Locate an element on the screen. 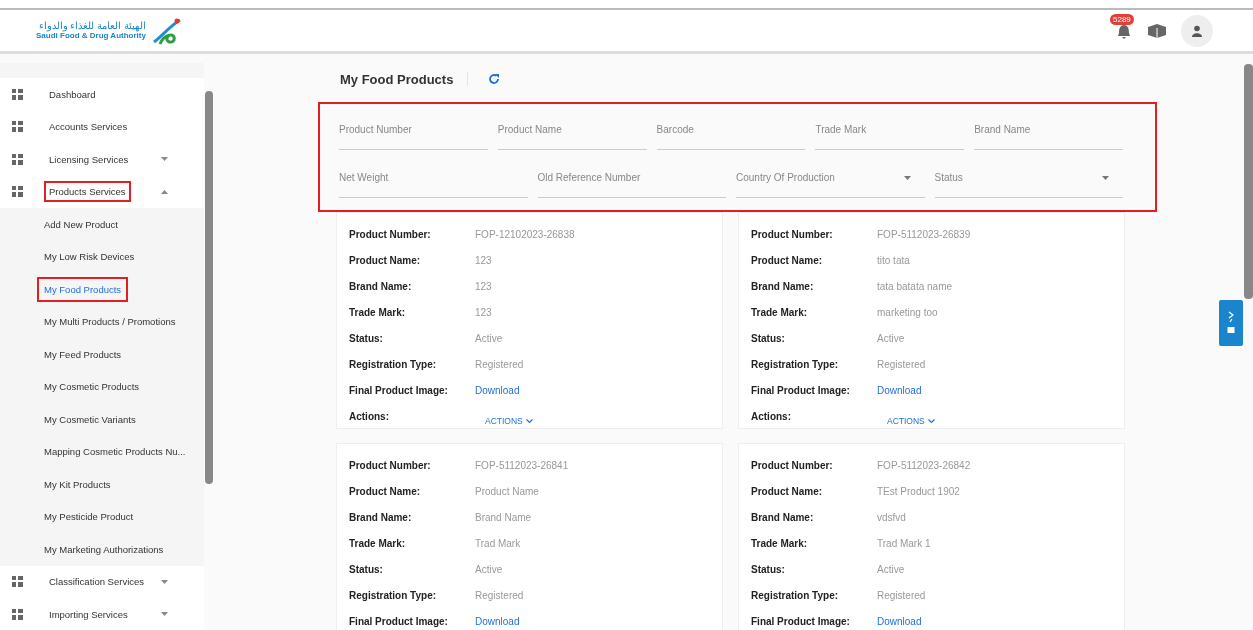 The image size is (1253, 630). field-value: Trad Mark 1 is located at coordinates (904, 543).